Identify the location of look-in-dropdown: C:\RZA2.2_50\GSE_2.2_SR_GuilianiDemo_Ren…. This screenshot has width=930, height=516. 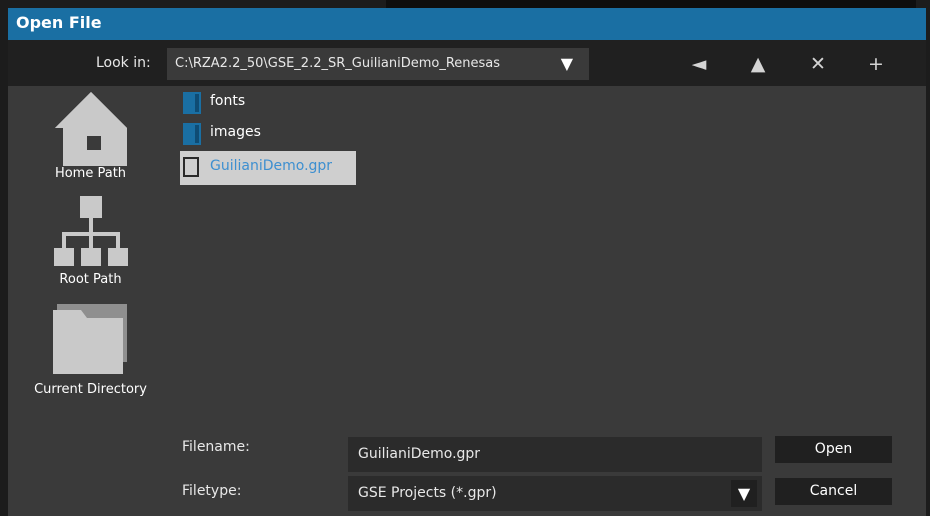
(378, 64).